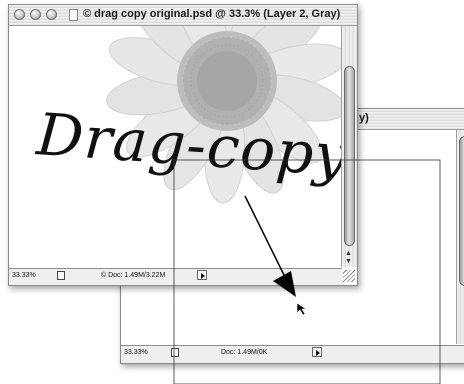 This screenshot has width=464, height=384. What do you see at coordinates (301, 309) in the screenshot?
I see `arrow-cursor-icon` at bounding box center [301, 309].